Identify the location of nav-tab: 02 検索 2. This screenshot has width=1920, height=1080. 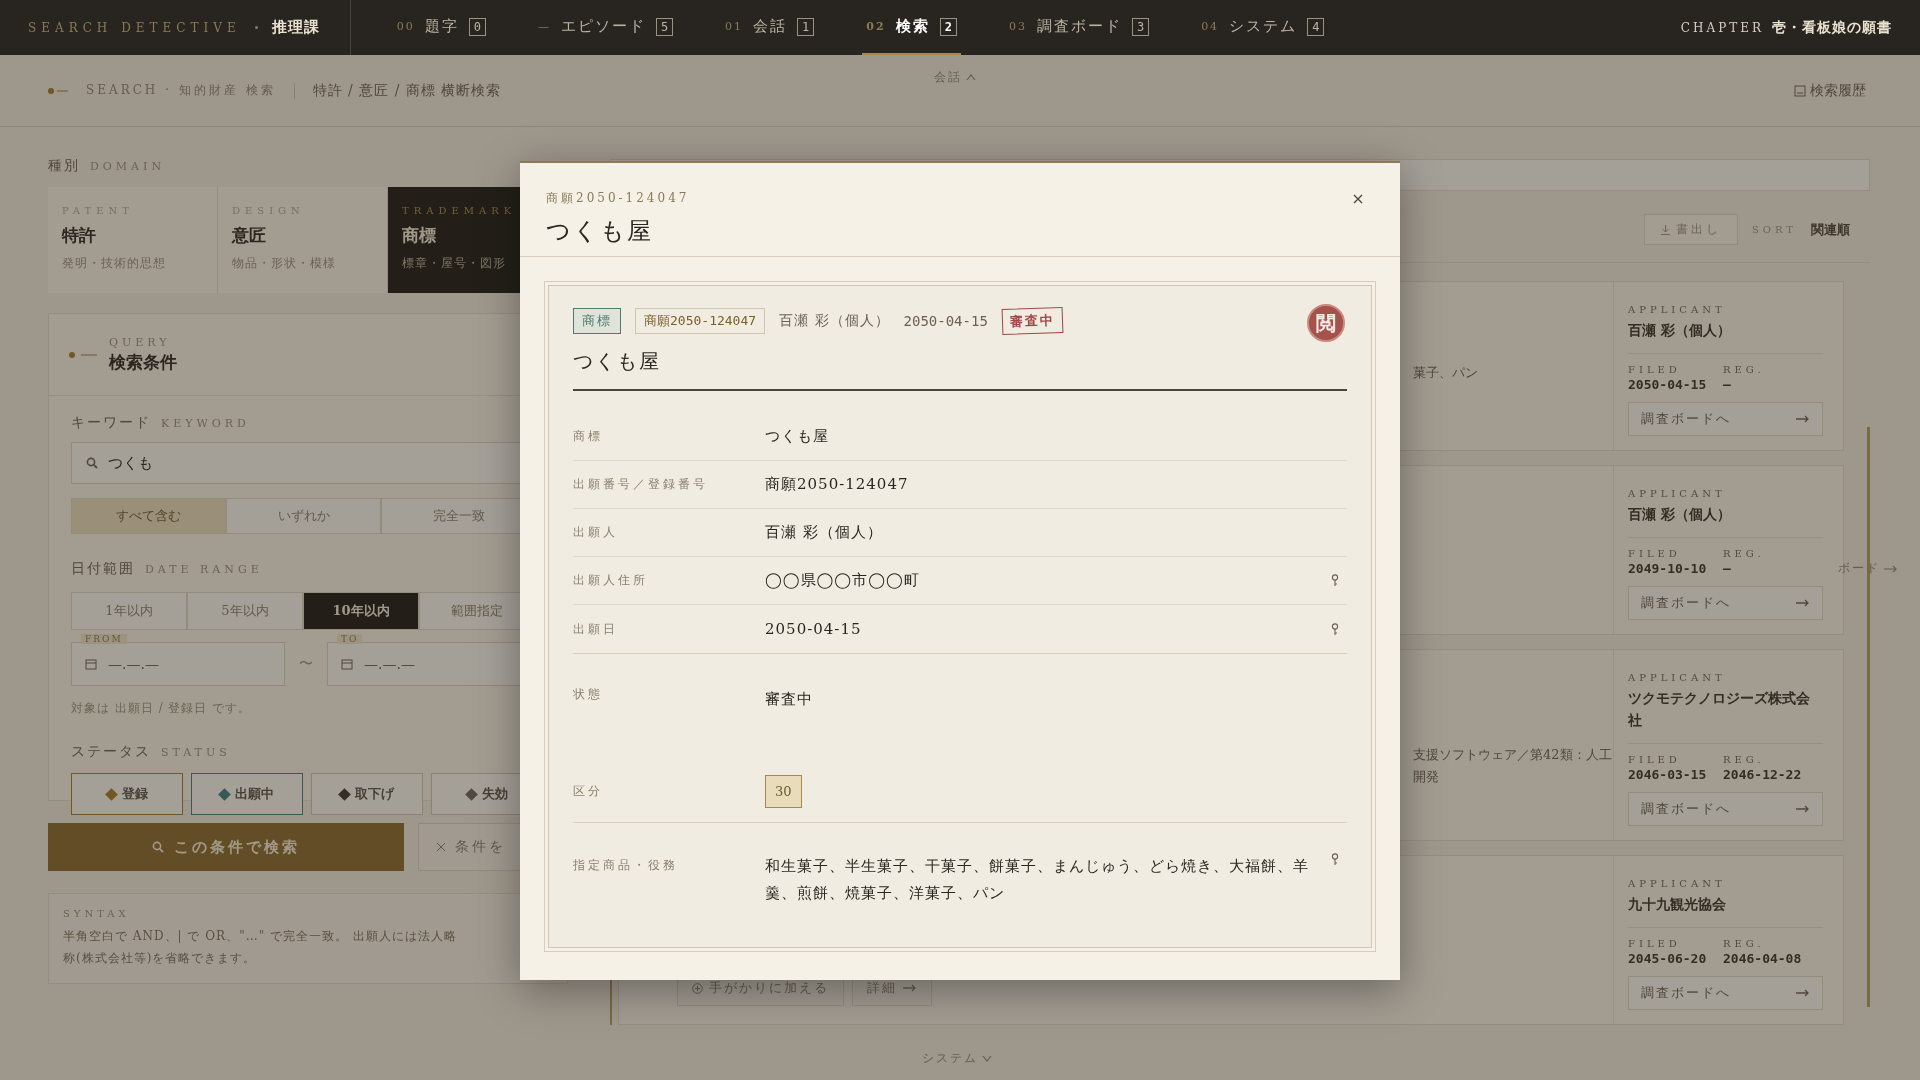
(911, 27).